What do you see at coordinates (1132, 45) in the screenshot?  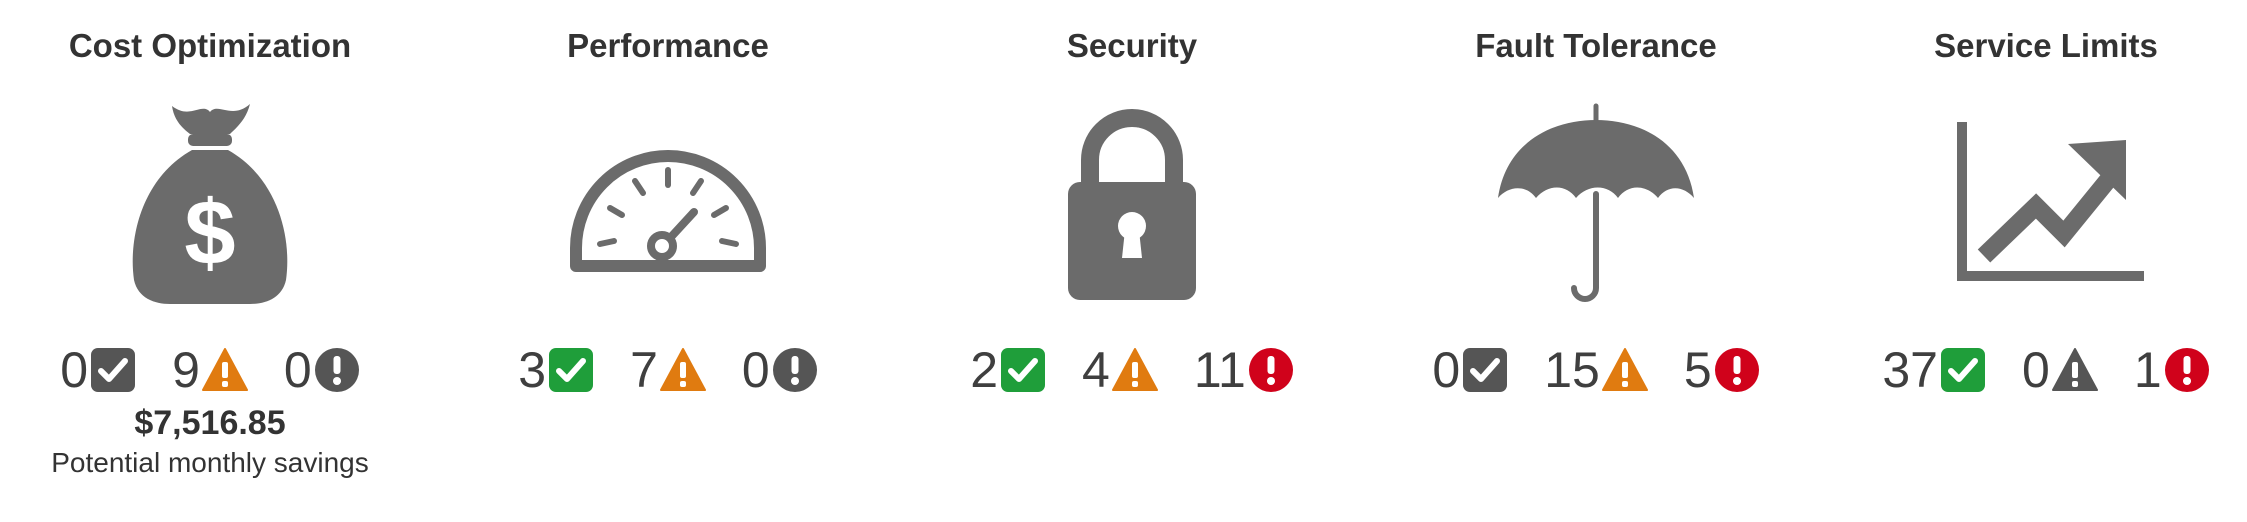 I see `category-title: Security` at bounding box center [1132, 45].